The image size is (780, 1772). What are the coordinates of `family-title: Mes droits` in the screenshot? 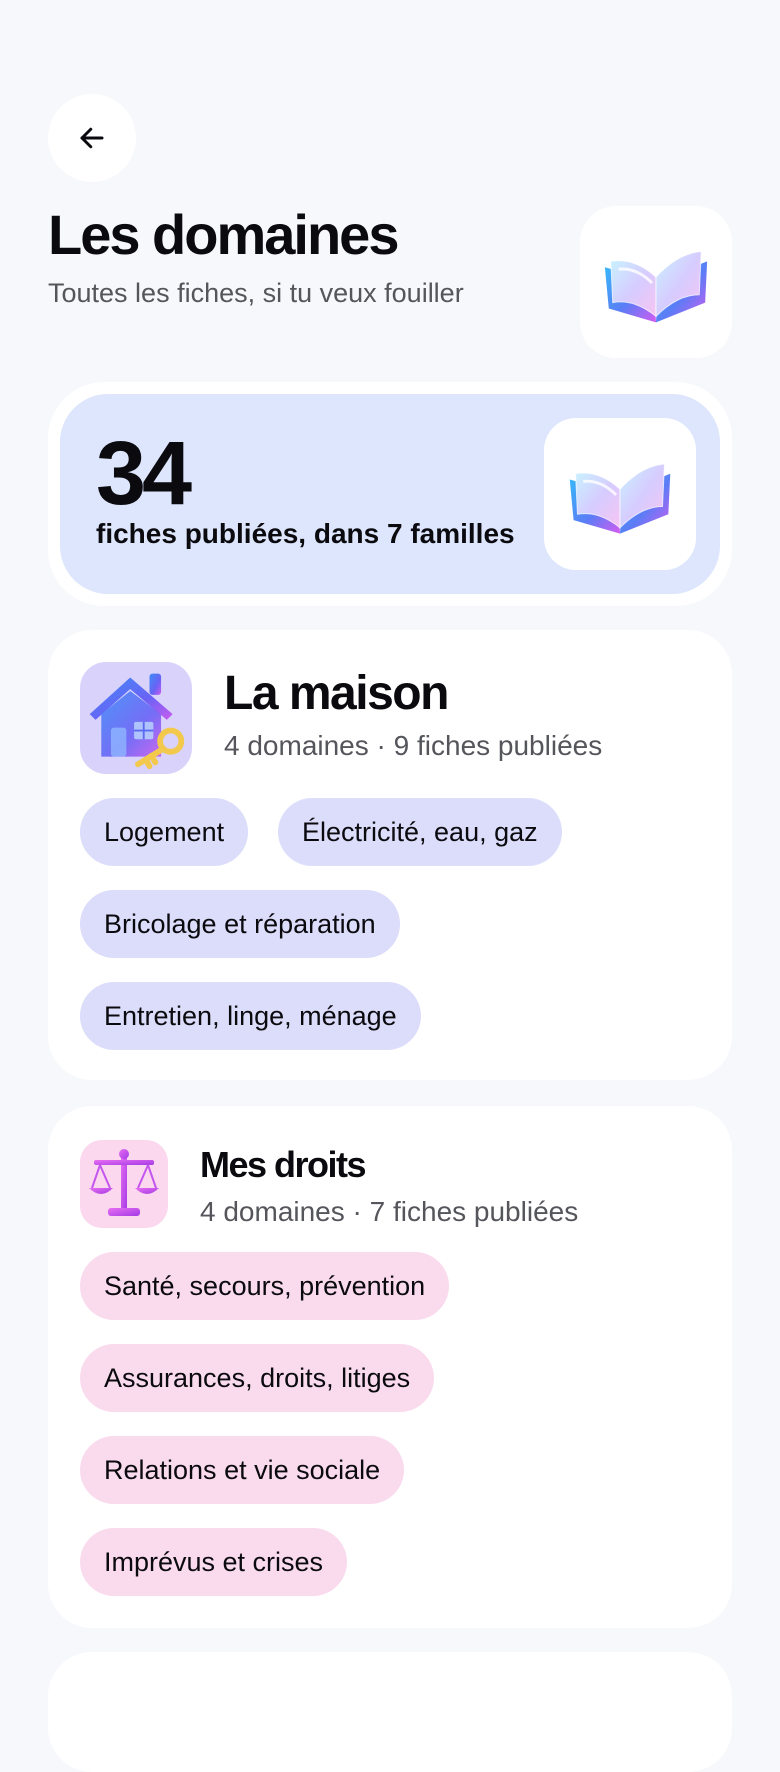 It's located at (283, 1164).